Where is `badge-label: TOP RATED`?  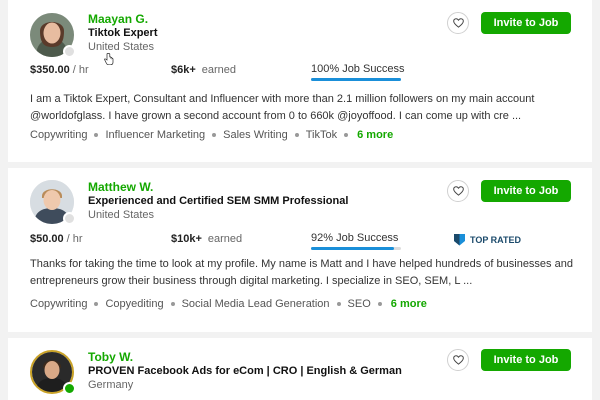
badge-label: TOP RATED is located at coordinates (496, 239).